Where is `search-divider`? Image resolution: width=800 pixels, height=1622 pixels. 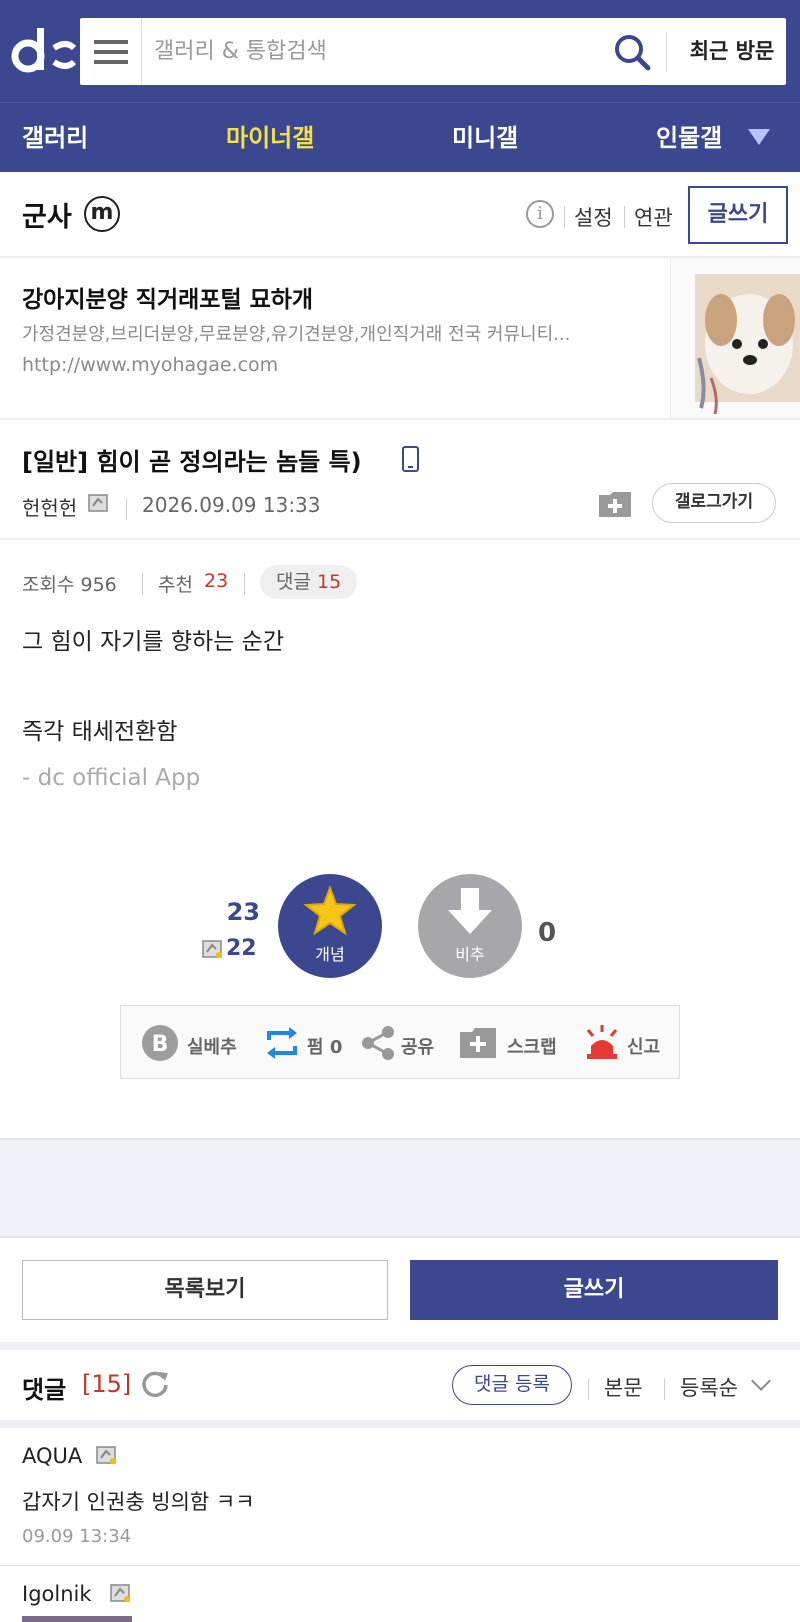
search-divider is located at coordinates (666, 52).